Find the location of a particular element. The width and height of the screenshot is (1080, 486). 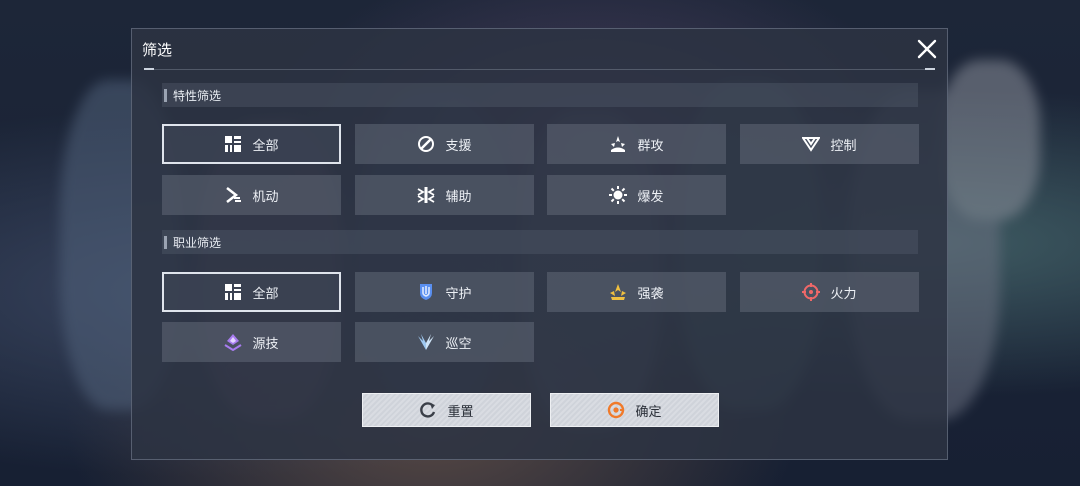

trait-option-burst: 爆发 is located at coordinates (636, 195).